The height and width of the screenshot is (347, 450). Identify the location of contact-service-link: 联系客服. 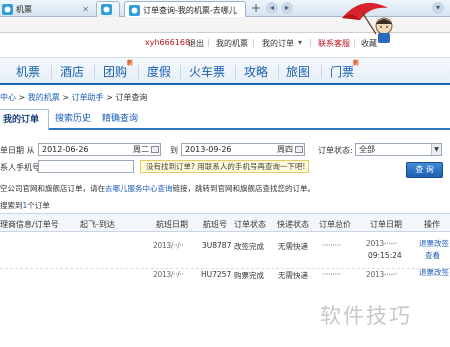
(334, 43).